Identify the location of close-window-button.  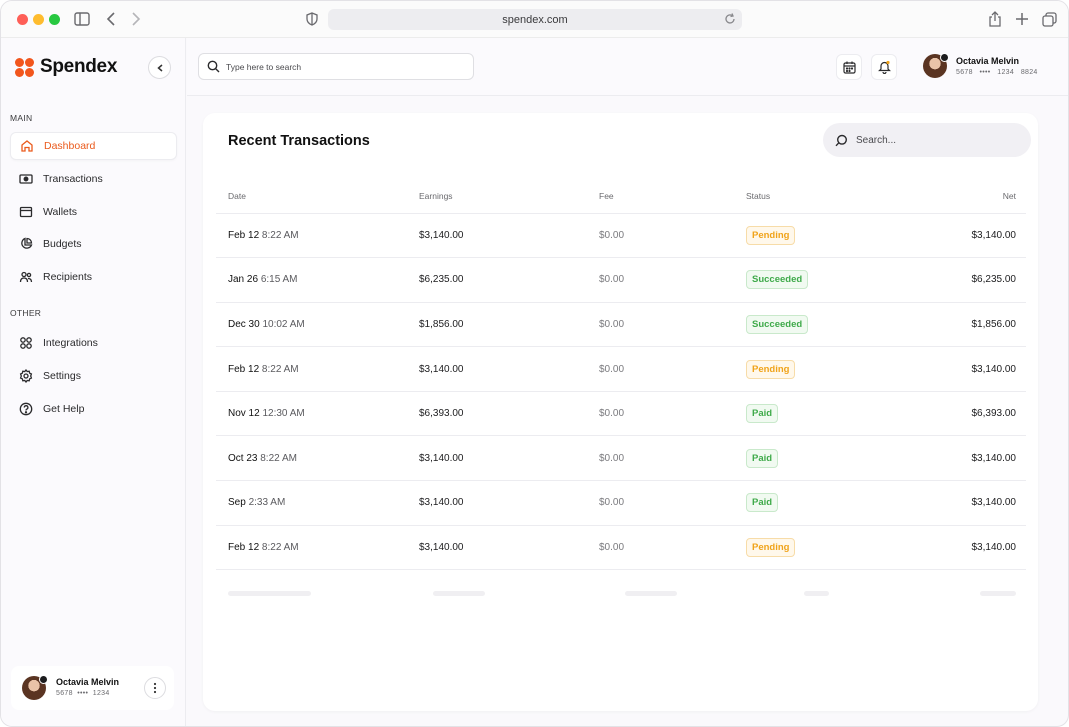
(22, 19).